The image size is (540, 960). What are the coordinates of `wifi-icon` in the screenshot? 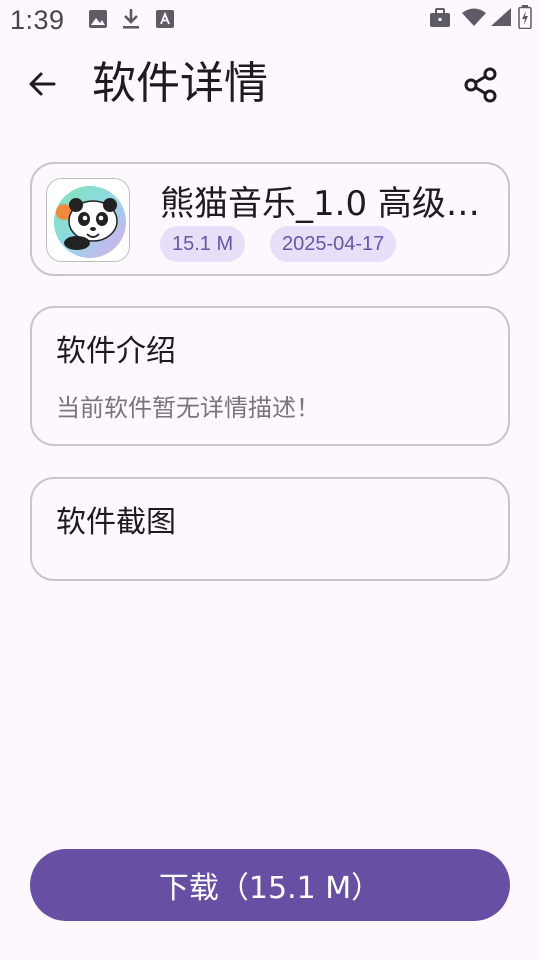 It's located at (474, 17).